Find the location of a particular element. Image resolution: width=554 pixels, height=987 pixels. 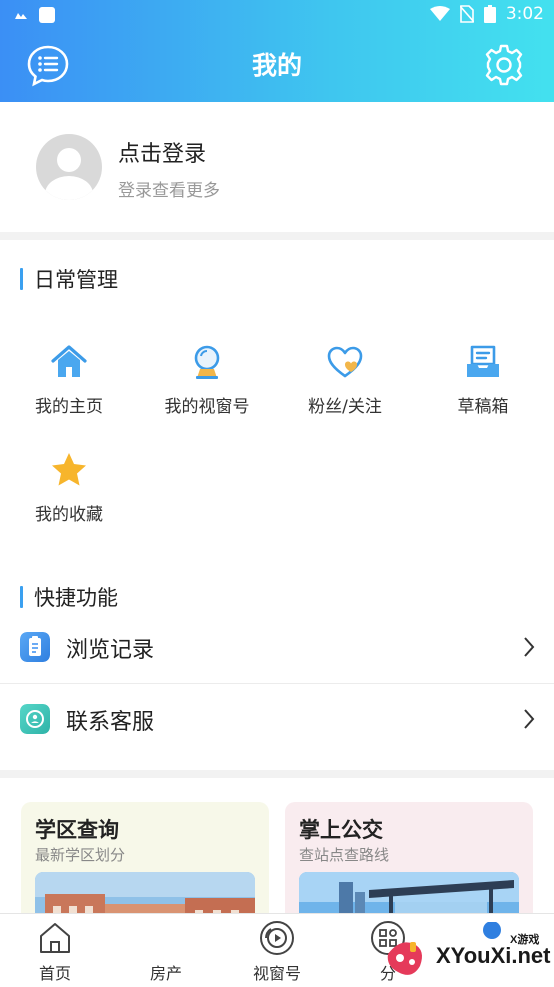

tab-video-window: 视窗号 is located at coordinates (277, 950).